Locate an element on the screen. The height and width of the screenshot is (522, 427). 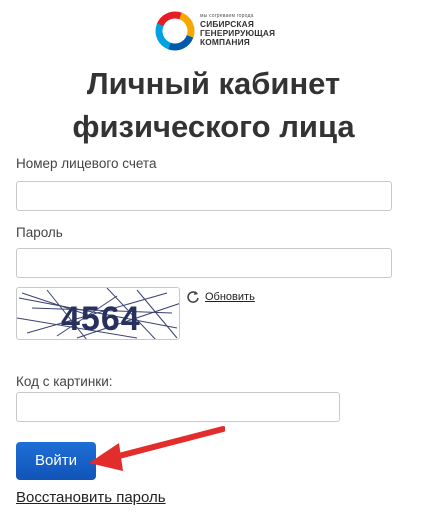
captcha-noise: 4564 is located at coordinates (98, 313).